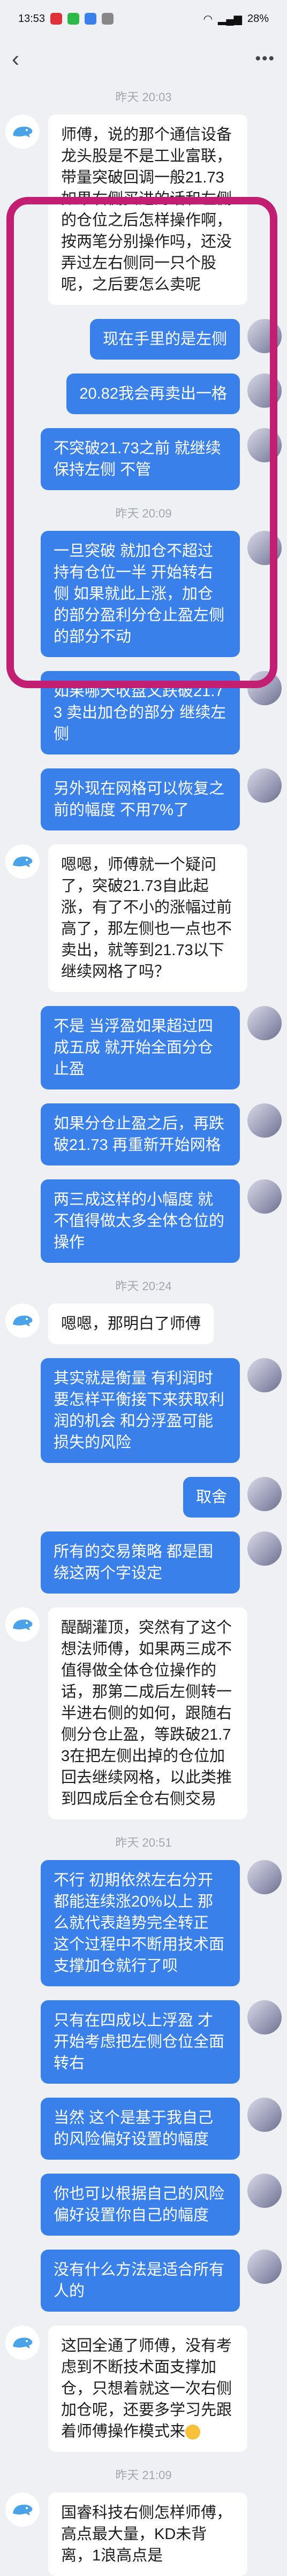 The height and width of the screenshot is (2576, 287). I want to click on smile-emoji-icon, so click(193, 2432).